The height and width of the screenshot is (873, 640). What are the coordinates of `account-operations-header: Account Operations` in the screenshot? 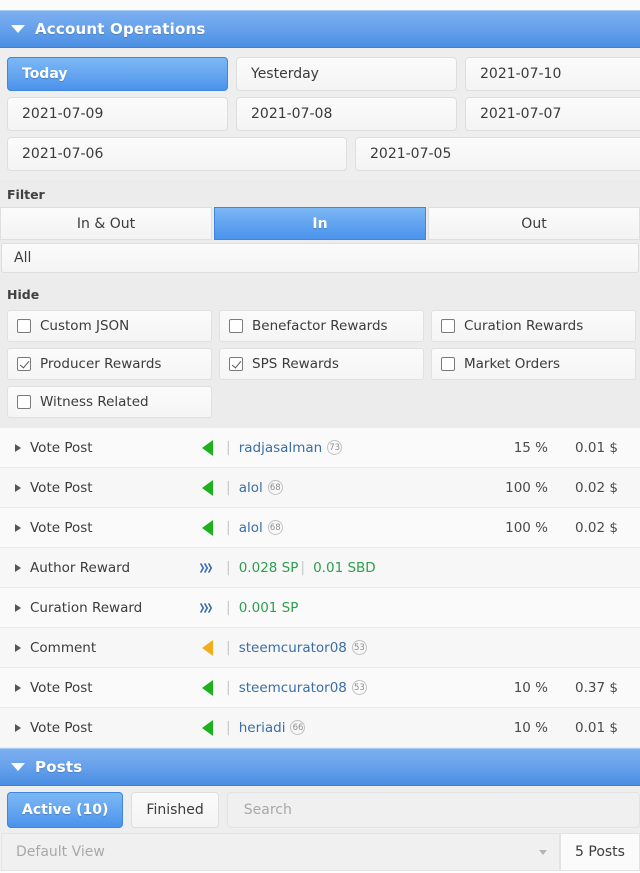 It's located at (320, 29).